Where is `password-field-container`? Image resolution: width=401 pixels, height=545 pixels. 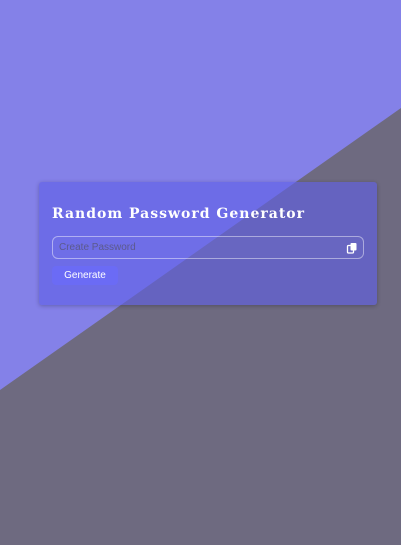
password-field-container is located at coordinates (208, 247).